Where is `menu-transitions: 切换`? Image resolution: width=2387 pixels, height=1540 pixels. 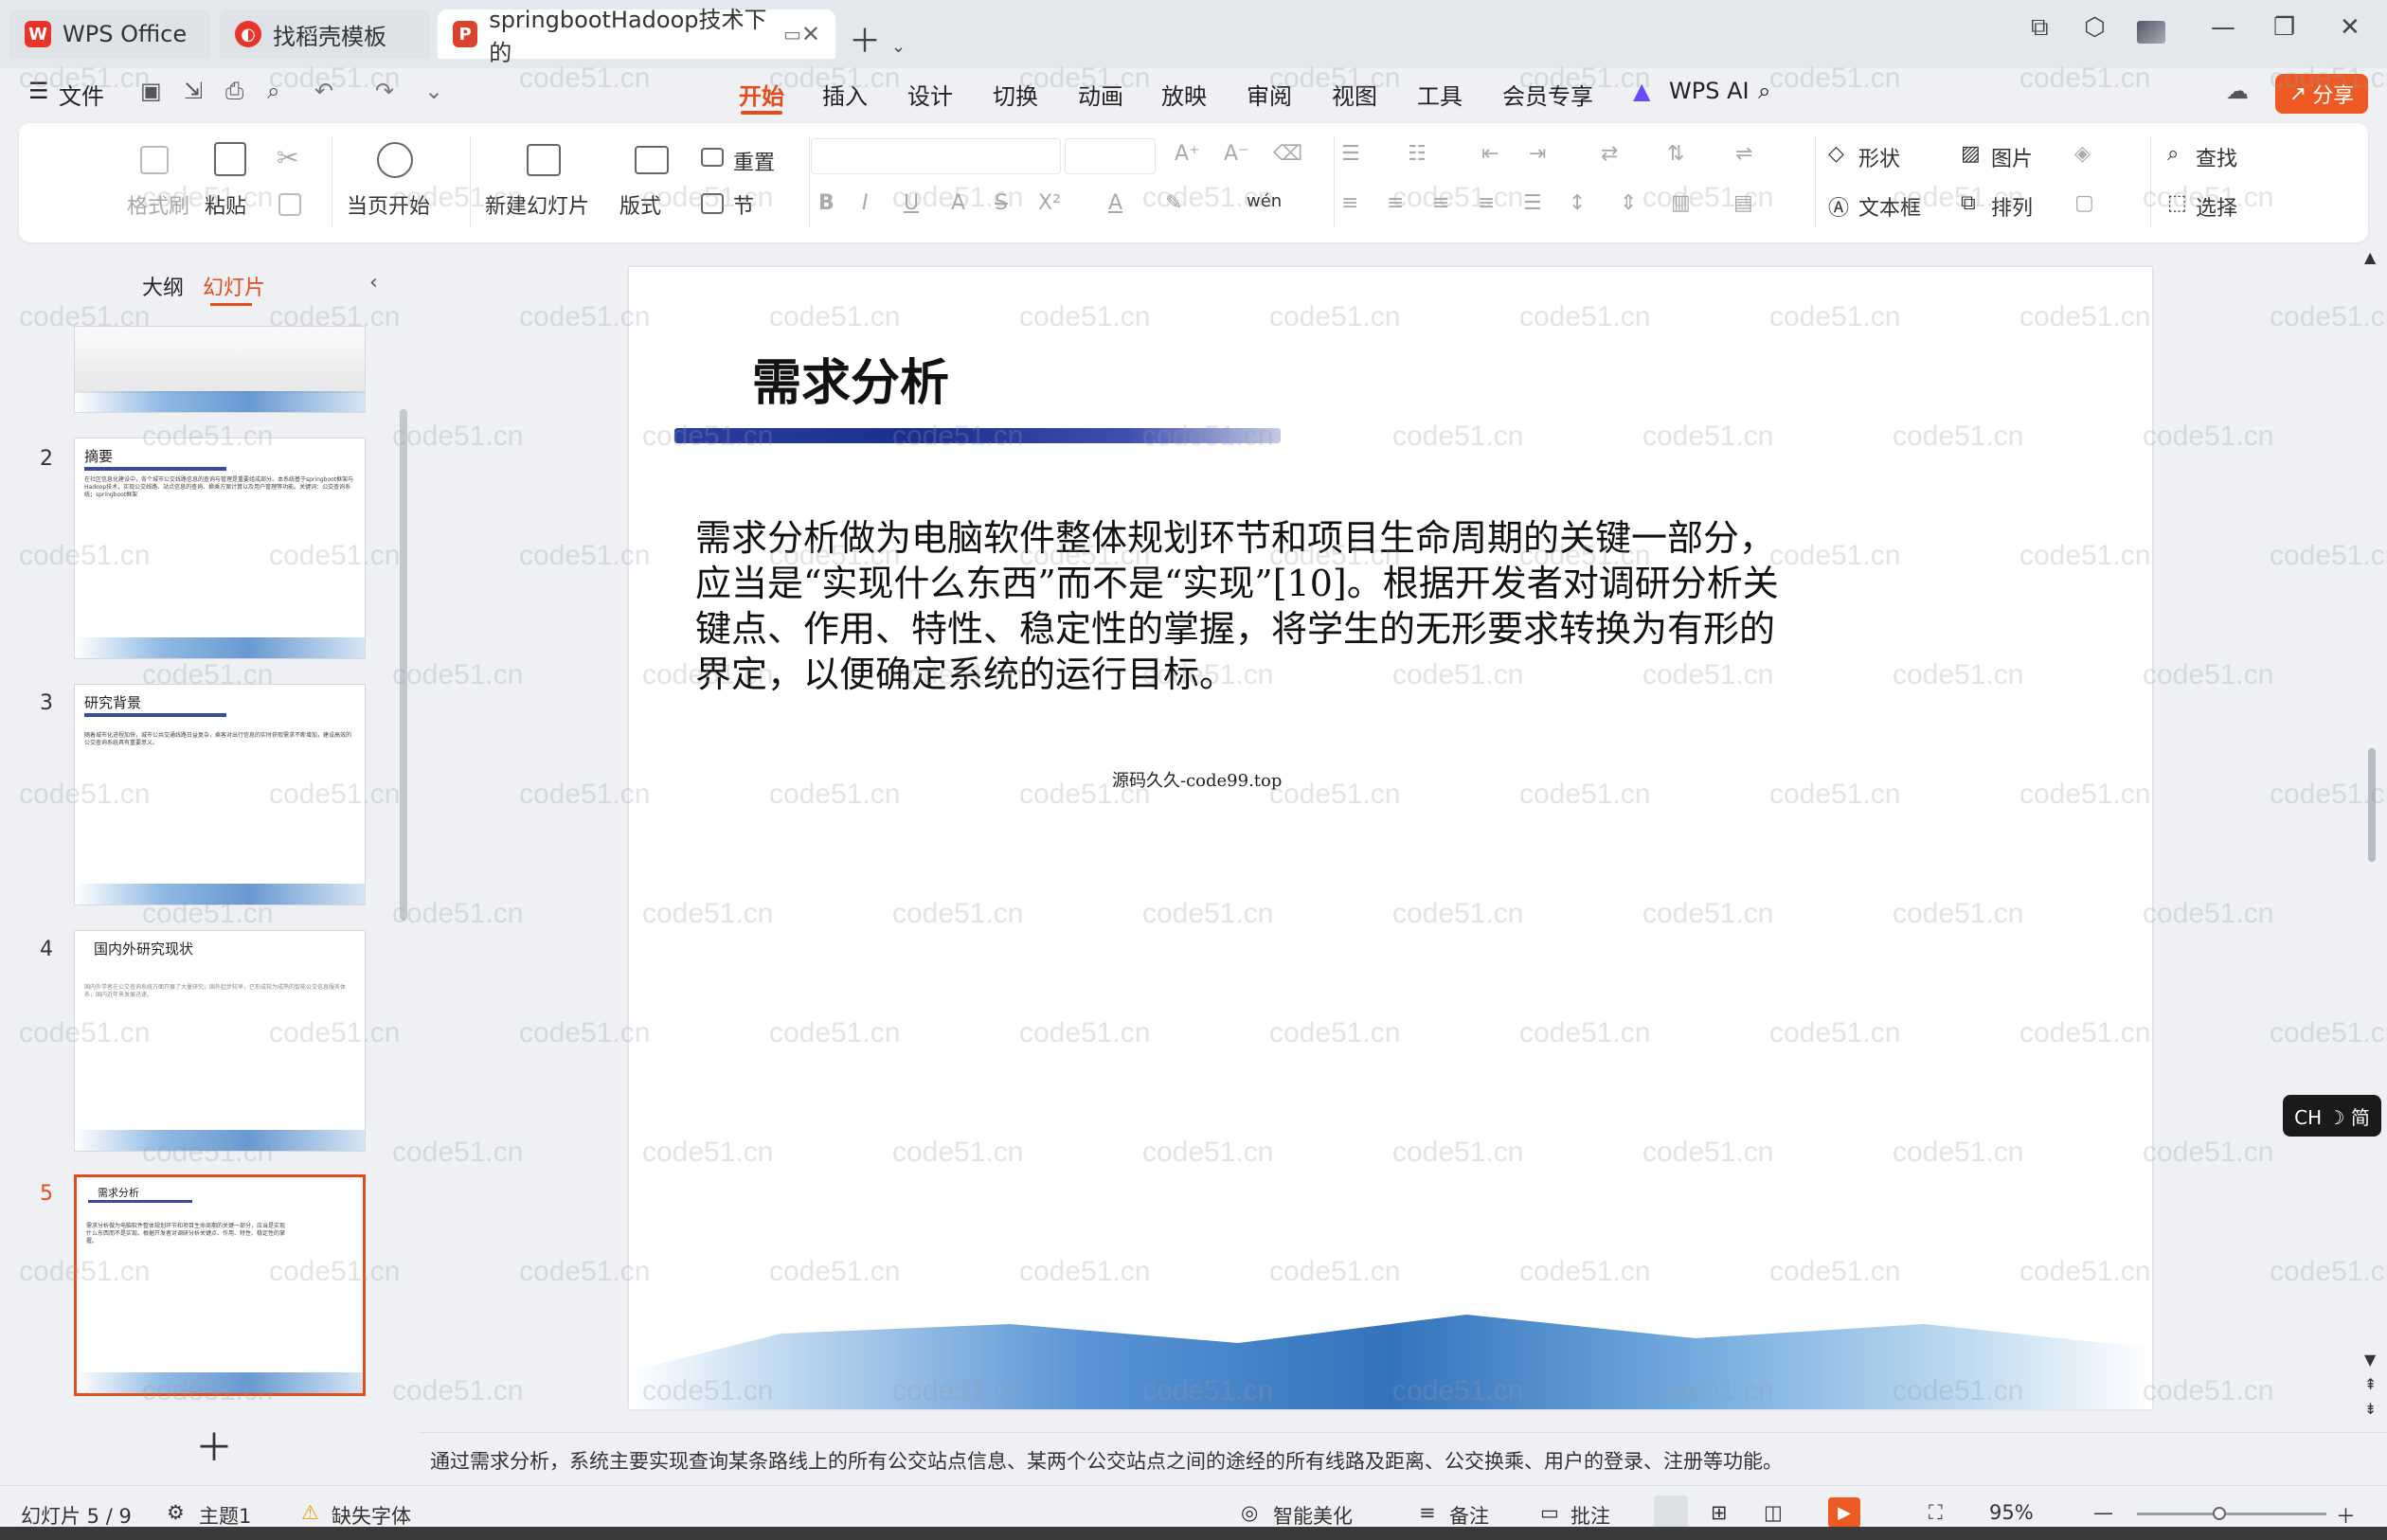 menu-transitions: 切换 is located at coordinates (1015, 95).